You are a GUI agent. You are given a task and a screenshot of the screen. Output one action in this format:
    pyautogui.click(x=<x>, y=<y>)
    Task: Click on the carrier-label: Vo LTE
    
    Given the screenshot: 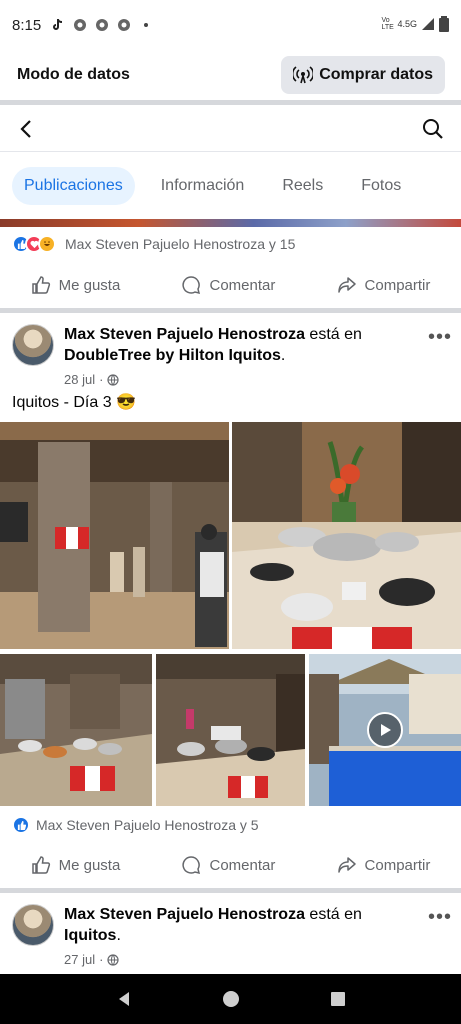 What is the action you would take?
    pyautogui.click(x=387, y=24)
    